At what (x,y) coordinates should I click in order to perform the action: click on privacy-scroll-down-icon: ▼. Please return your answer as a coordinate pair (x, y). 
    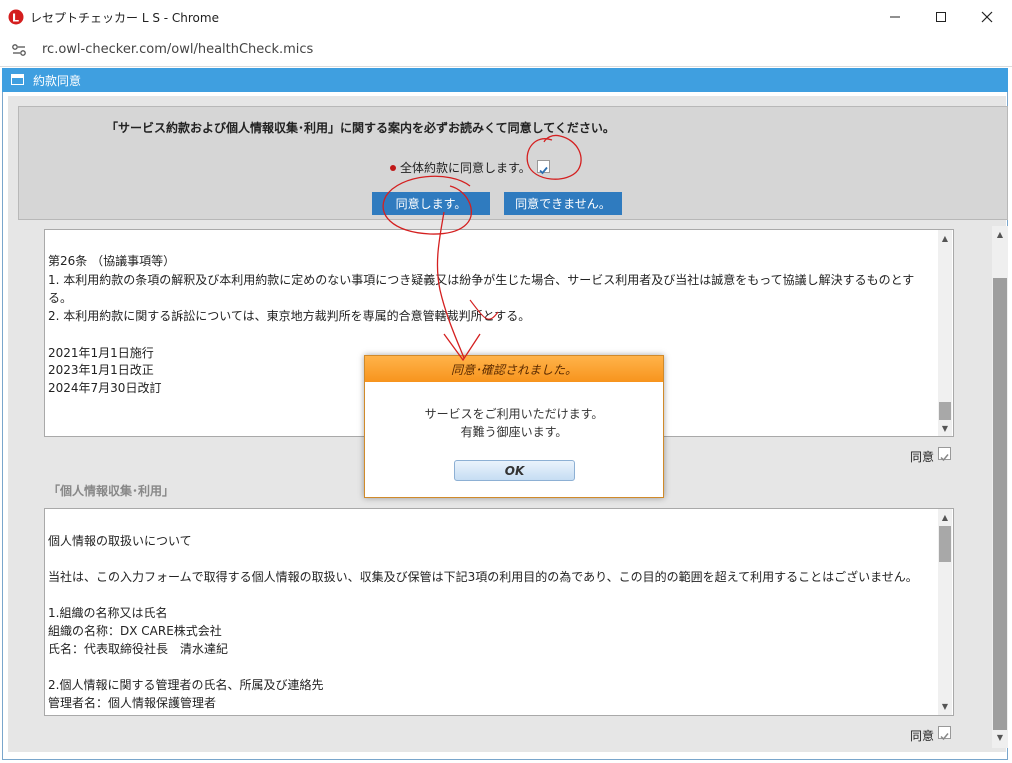
    Looking at the image, I should click on (945, 706).